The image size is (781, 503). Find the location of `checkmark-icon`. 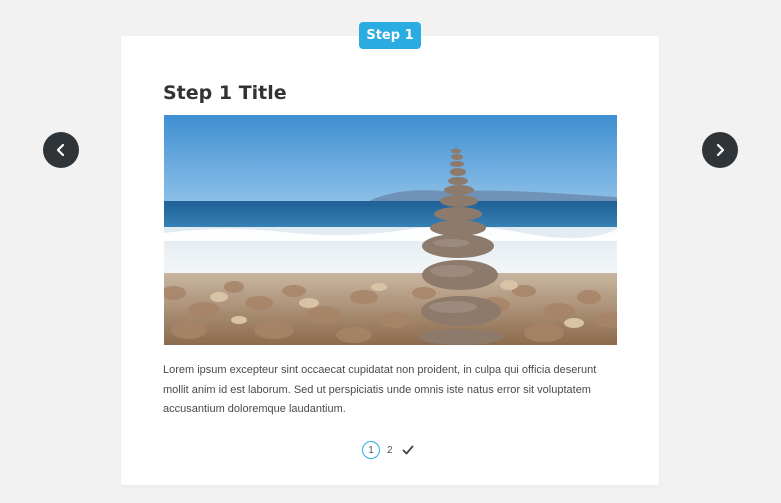

checkmark-icon is located at coordinates (408, 450).